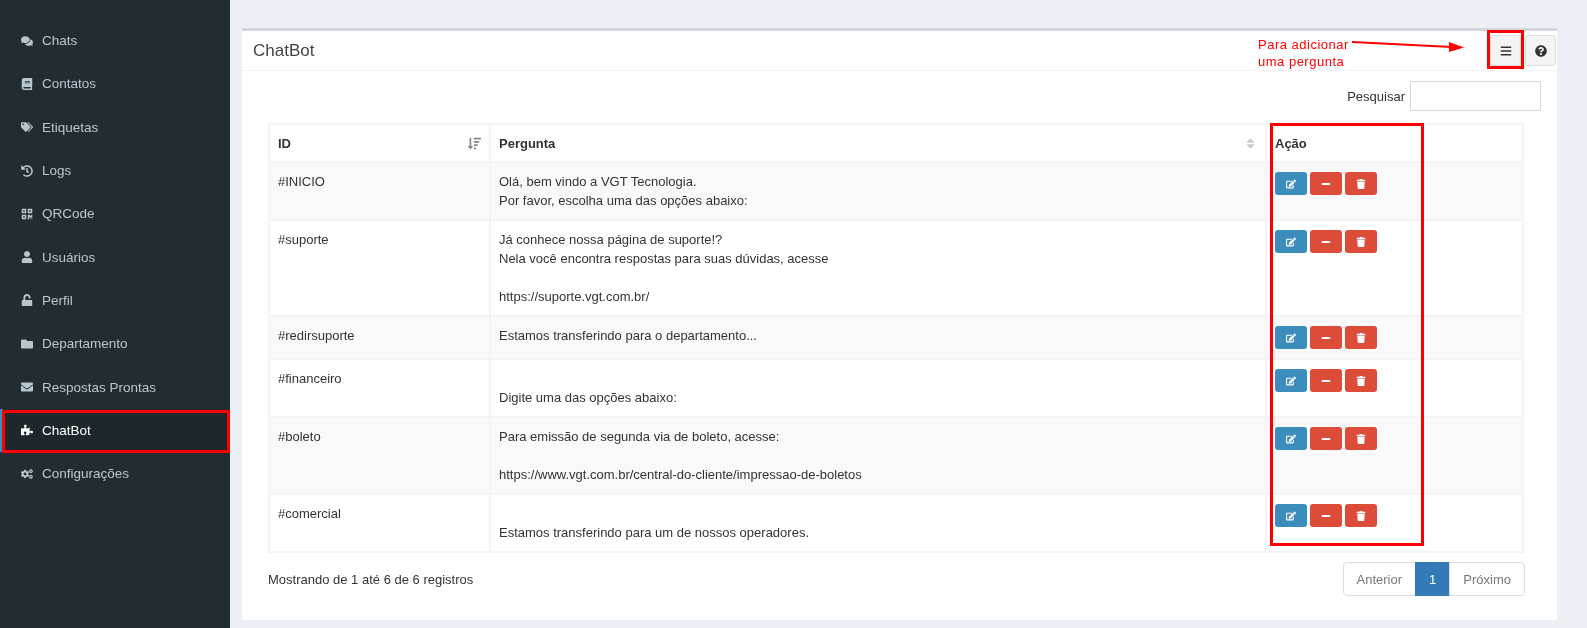 This screenshot has width=1587, height=628. Describe the element at coordinates (1505, 50) in the screenshot. I see `menu-icon` at that location.